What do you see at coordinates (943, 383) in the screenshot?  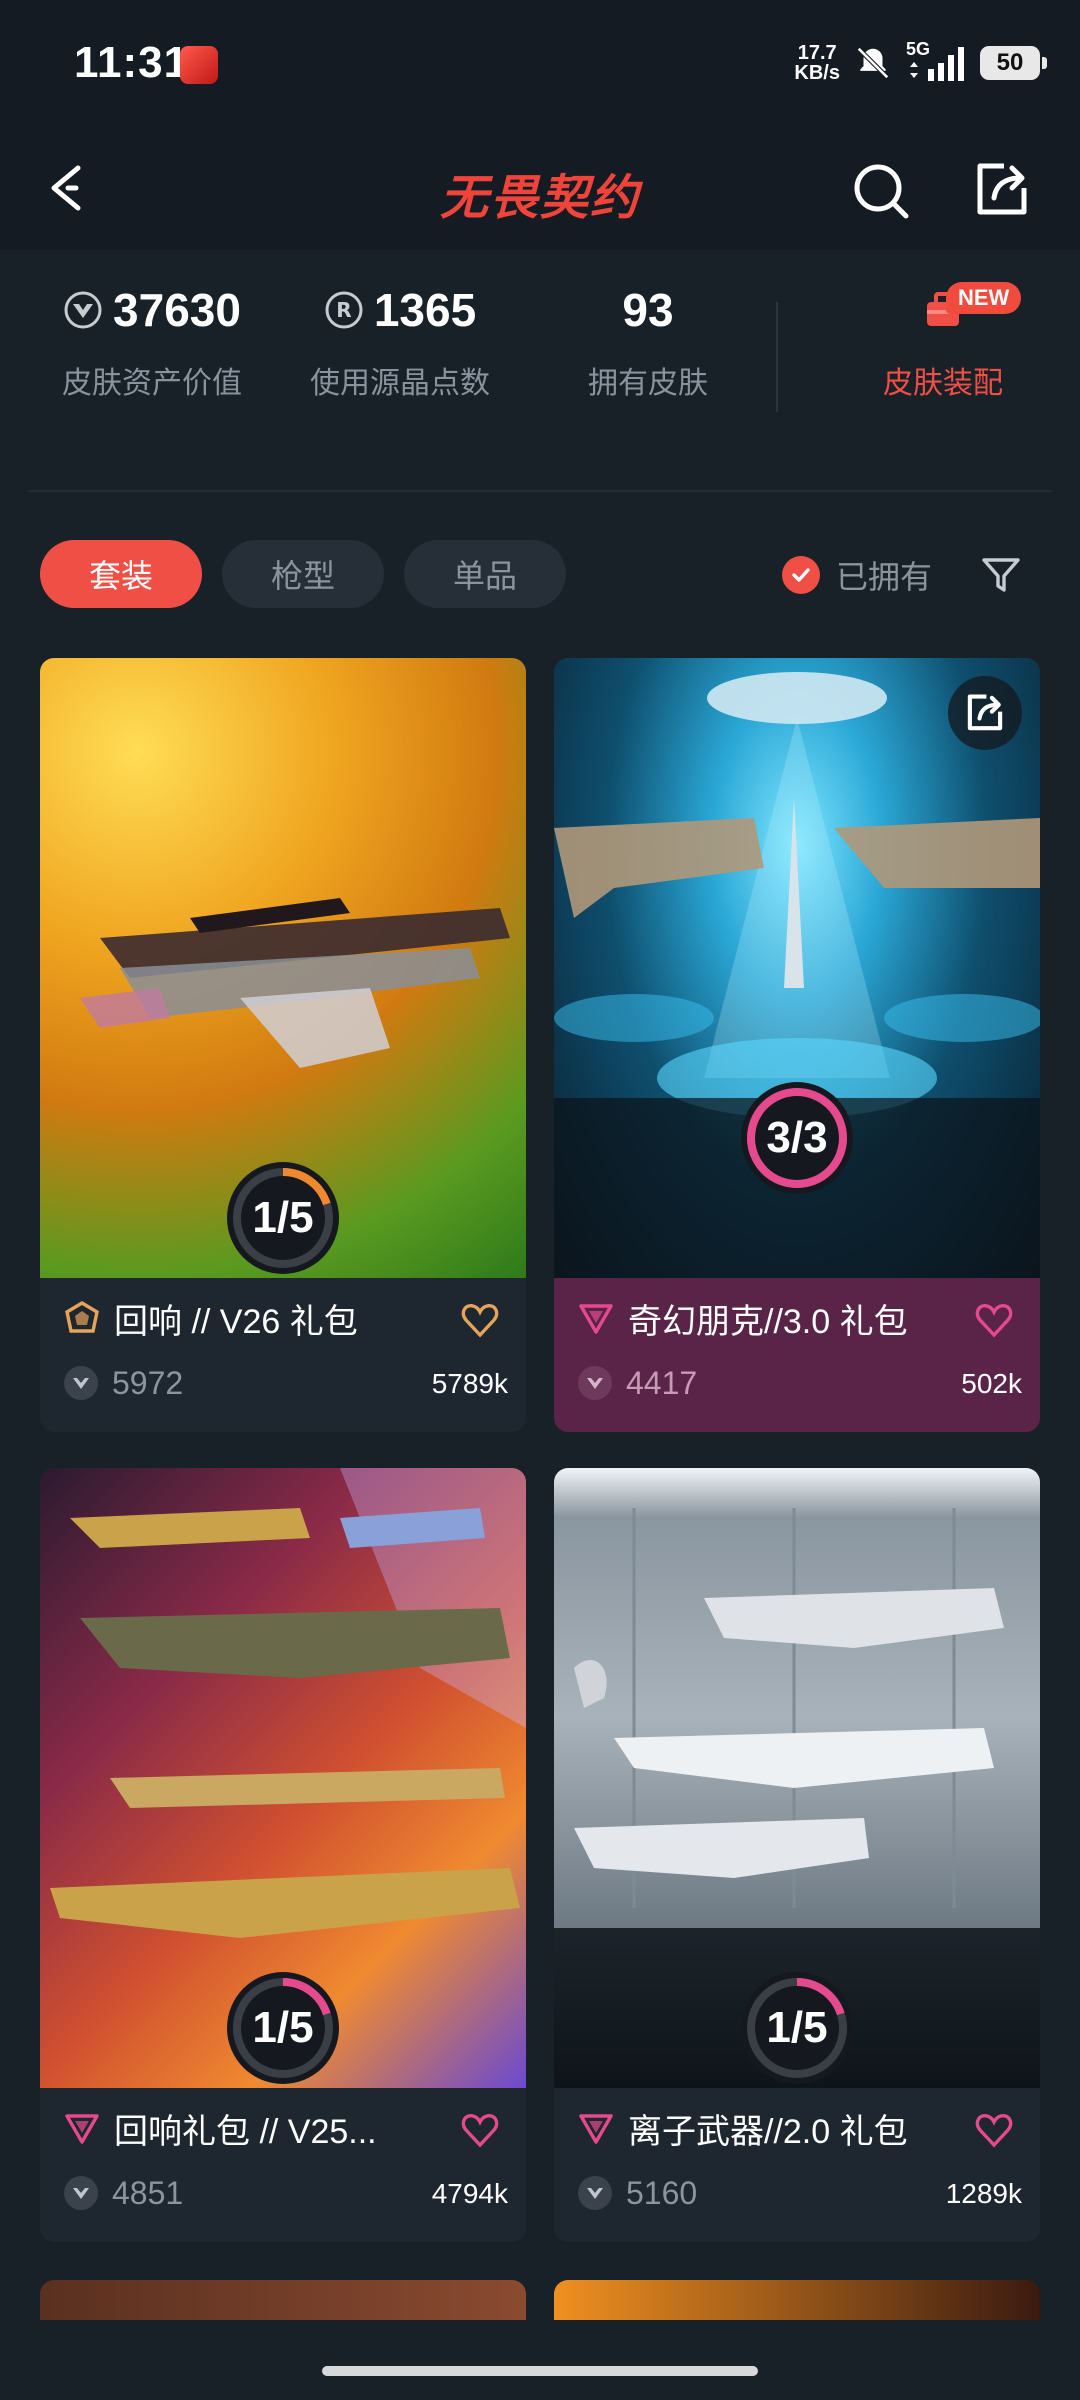 I see `skin-equip-label: 皮肤装配` at bounding box center [943, 383].